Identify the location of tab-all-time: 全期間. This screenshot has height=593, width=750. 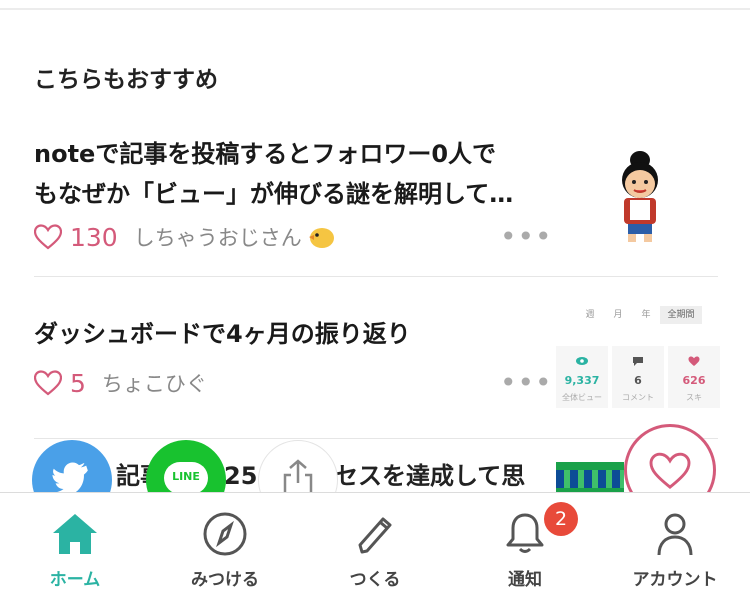
(681, 315).